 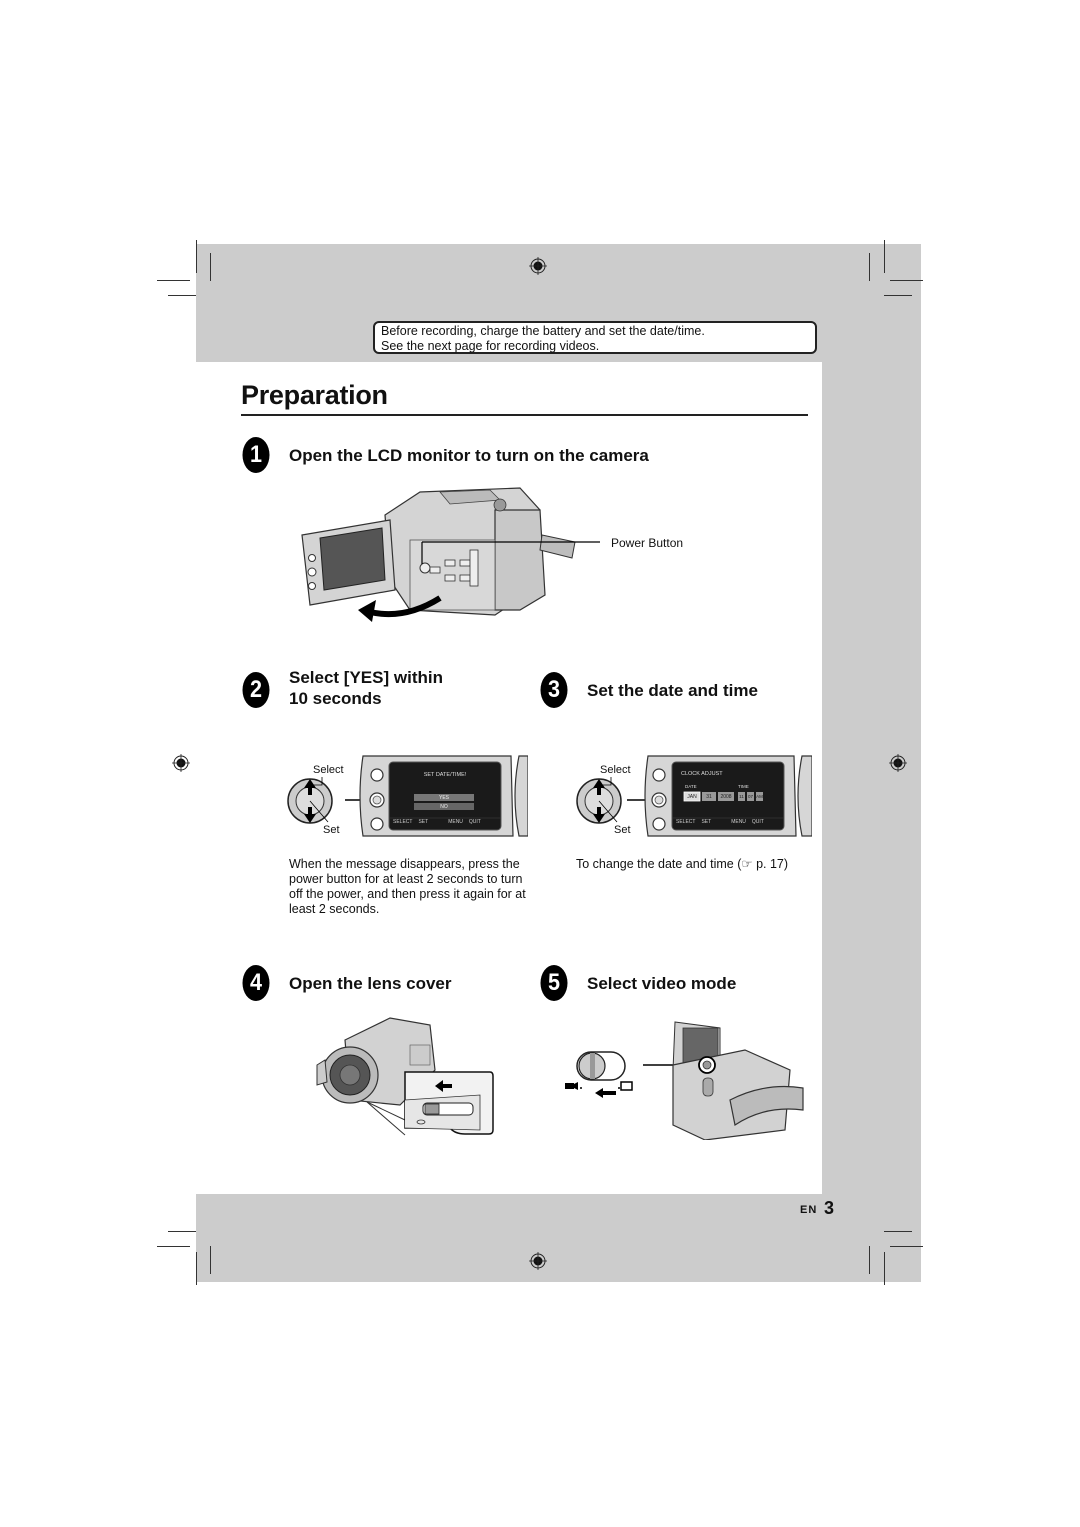 What do you see at coordinates (682, 864) in the screenshot?
I see `step-3-note: To change the date and time (☞ p. 17)` at bounding box center [682, 864].